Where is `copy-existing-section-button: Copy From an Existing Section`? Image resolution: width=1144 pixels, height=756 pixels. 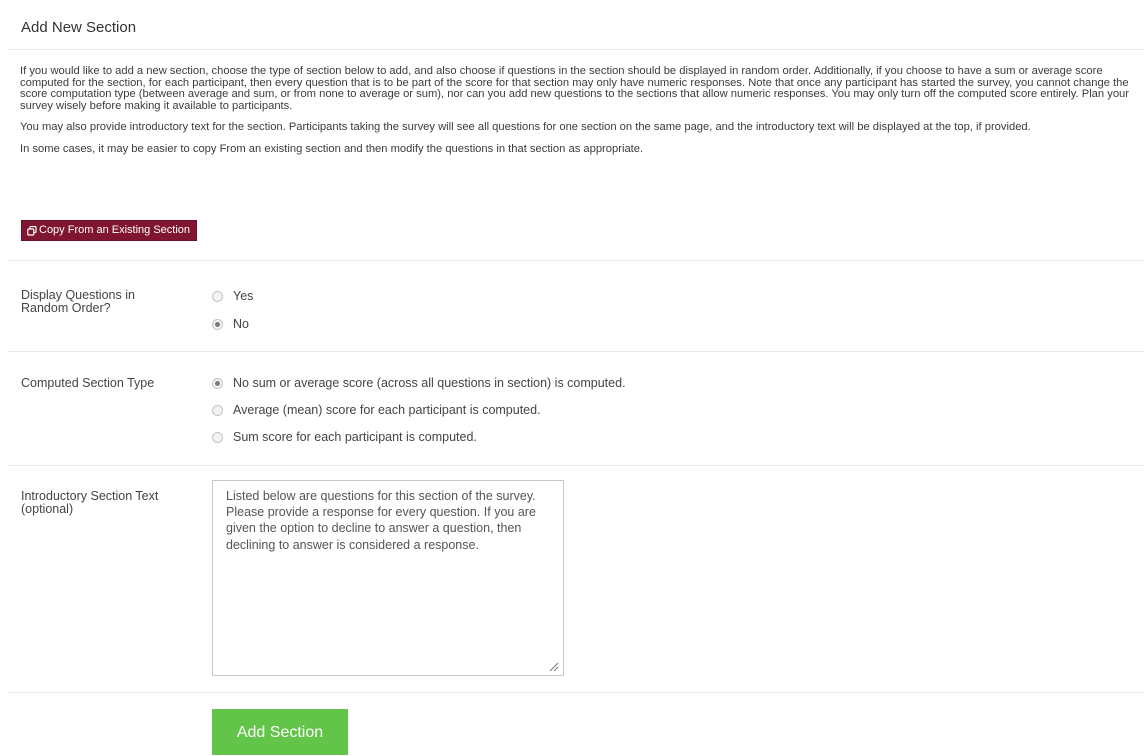 copy-existing-section-button: Copy From an Existing Section is located at coordinates (109, 230).